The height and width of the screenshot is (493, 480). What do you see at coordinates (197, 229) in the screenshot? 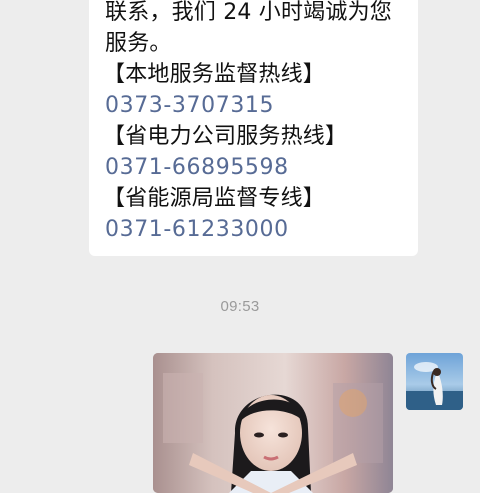
I see `phone-link-energy-bureau: 0371-61233000` at bounding box center [197, 229].